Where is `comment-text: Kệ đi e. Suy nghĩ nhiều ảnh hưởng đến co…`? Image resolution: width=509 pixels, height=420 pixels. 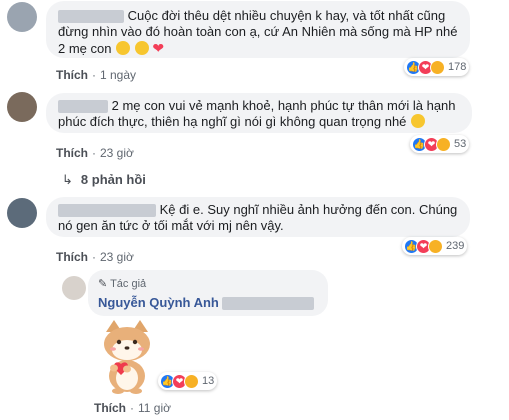
comment-text: Kệ đi e. Suy nghĩ nhiều ảnh hưởng đến co… is located at coordinates (308, 209).